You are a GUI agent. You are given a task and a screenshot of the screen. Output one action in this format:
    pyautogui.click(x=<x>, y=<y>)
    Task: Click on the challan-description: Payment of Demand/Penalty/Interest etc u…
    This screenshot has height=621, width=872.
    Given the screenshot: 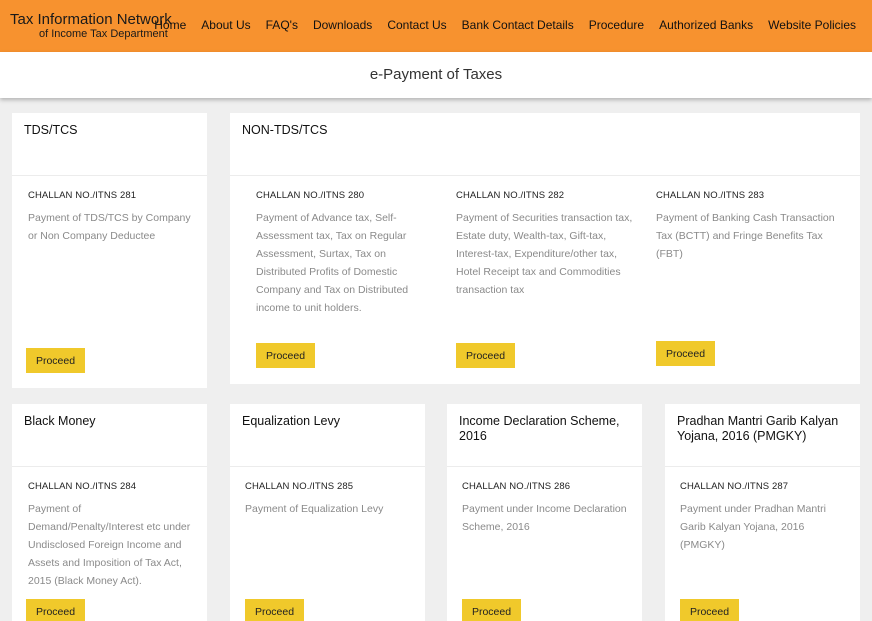 What is the action you would take?
    pyautogui.click(x=109, y=545)
    